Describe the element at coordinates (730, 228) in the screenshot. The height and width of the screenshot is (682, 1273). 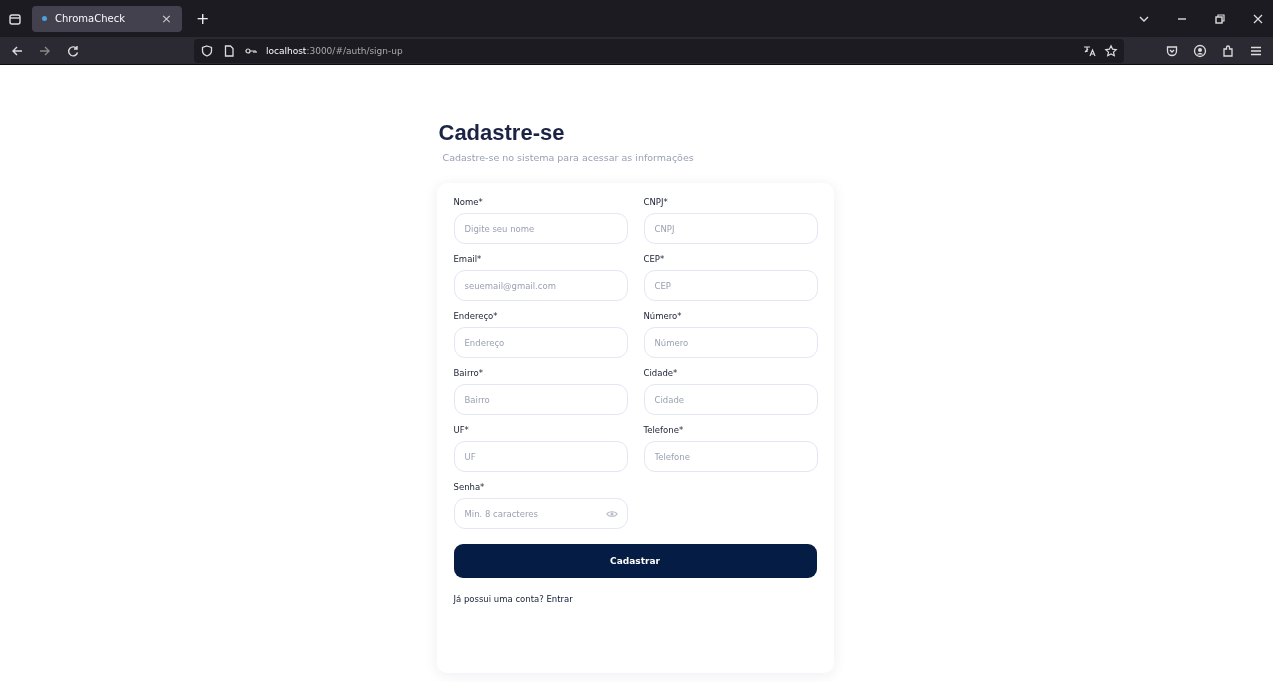
I see `input-field: CNPJ` at that location.